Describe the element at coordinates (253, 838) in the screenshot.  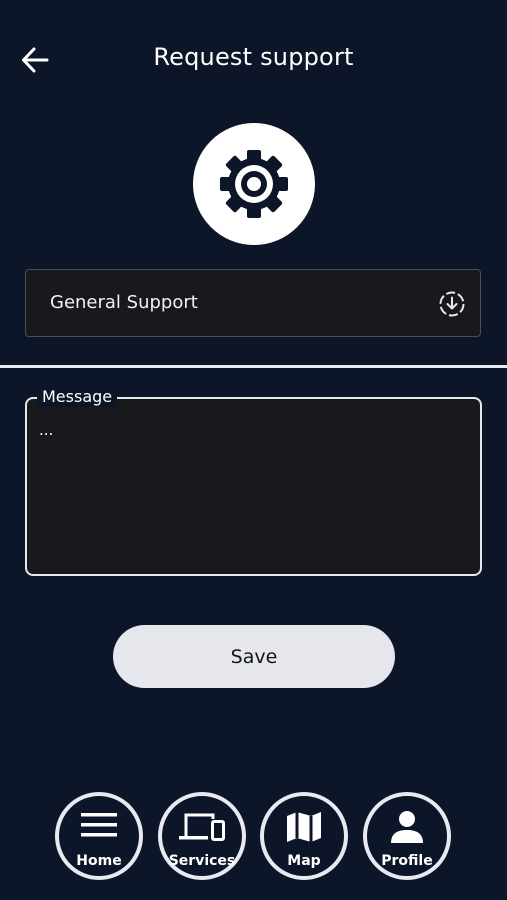
I see `bottom-navigation: Home Services Map Profile` at that location.